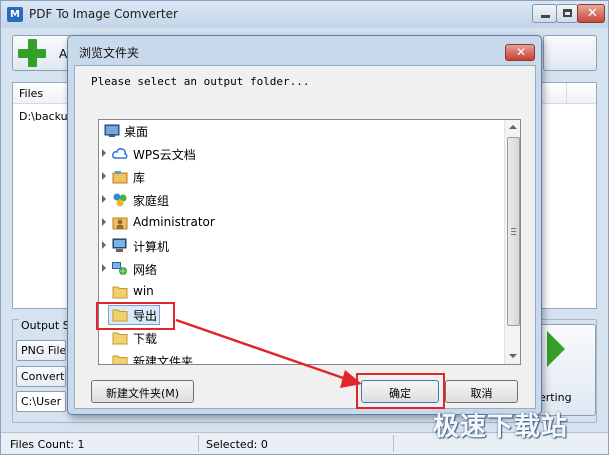 The image size is (609, 455). Describe the element at coordinates (47, 444) in the screenshot. I see `files-count-status: Files Count: 1` at that location.